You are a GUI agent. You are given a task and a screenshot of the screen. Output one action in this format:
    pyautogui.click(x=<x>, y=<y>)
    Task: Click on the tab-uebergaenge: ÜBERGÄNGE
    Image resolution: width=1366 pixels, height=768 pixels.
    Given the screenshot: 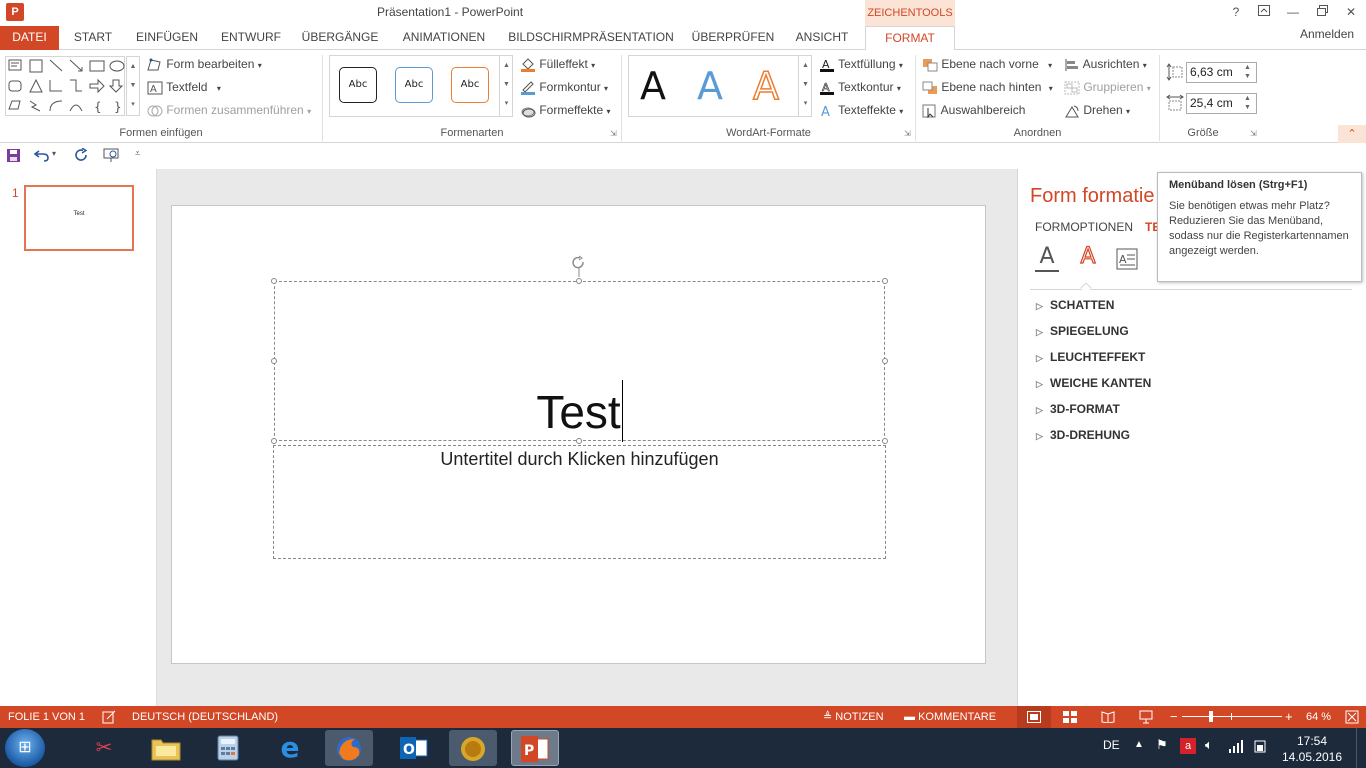 What is the action you would take?
    pyautogui.click(x=340, y=38)
    